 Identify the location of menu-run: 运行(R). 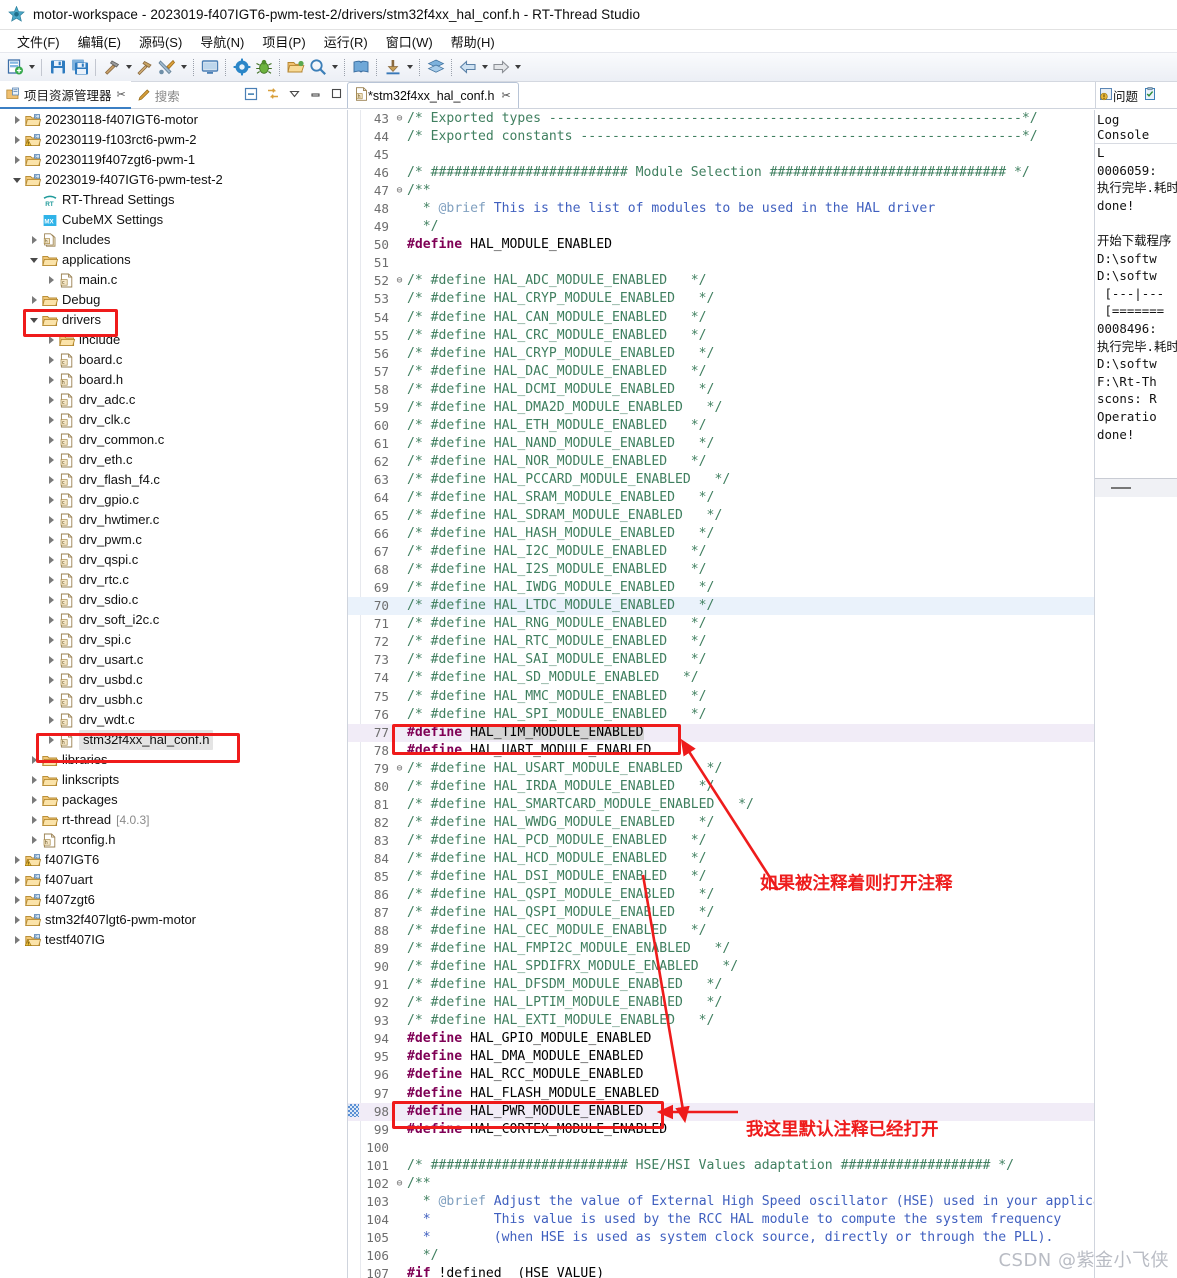
(346, 41).